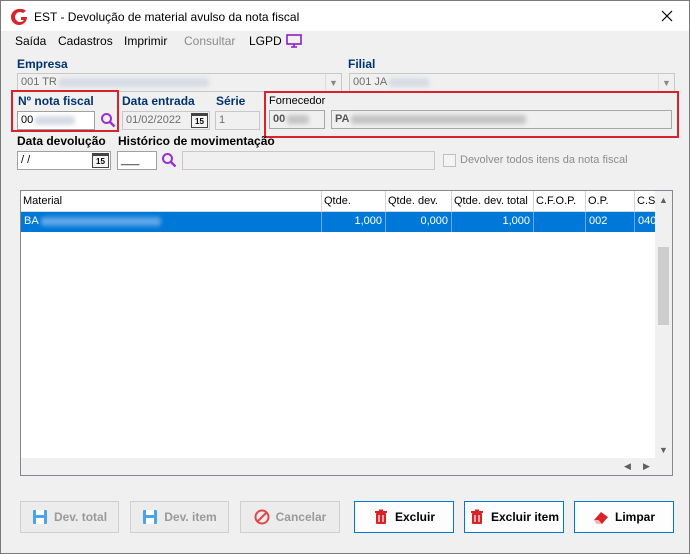 This screenshot has height=554, width=690. Describe the element at coordinates (354, 222) in the screenshot. I see `cell-qtde: 1,000` at that location.